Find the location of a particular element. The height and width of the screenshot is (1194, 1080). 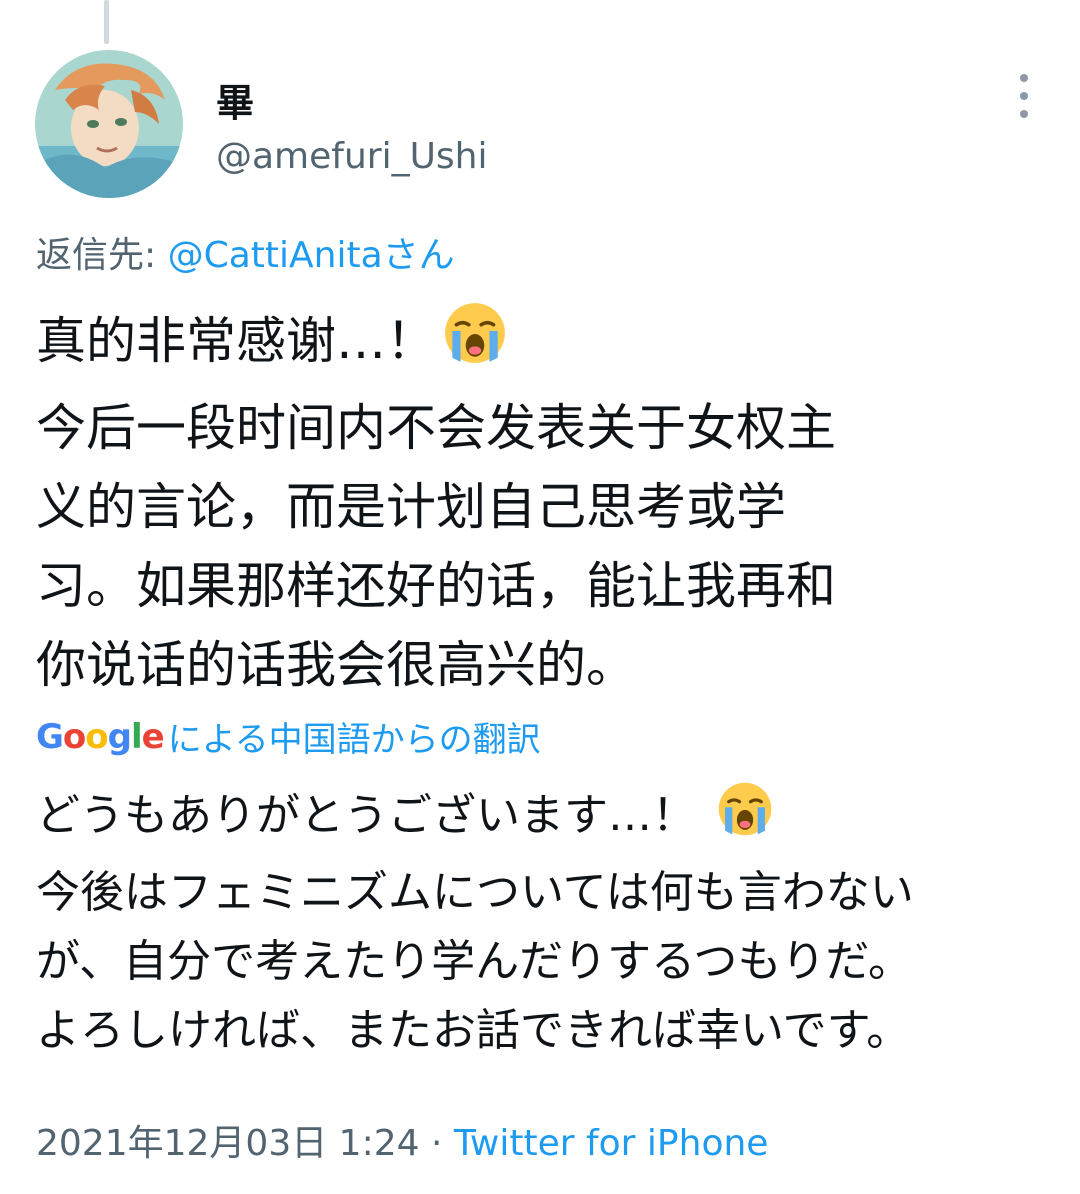

tweet-line: 义的言论，而是计划自己思考或学 is located at coordinates (411, 507).